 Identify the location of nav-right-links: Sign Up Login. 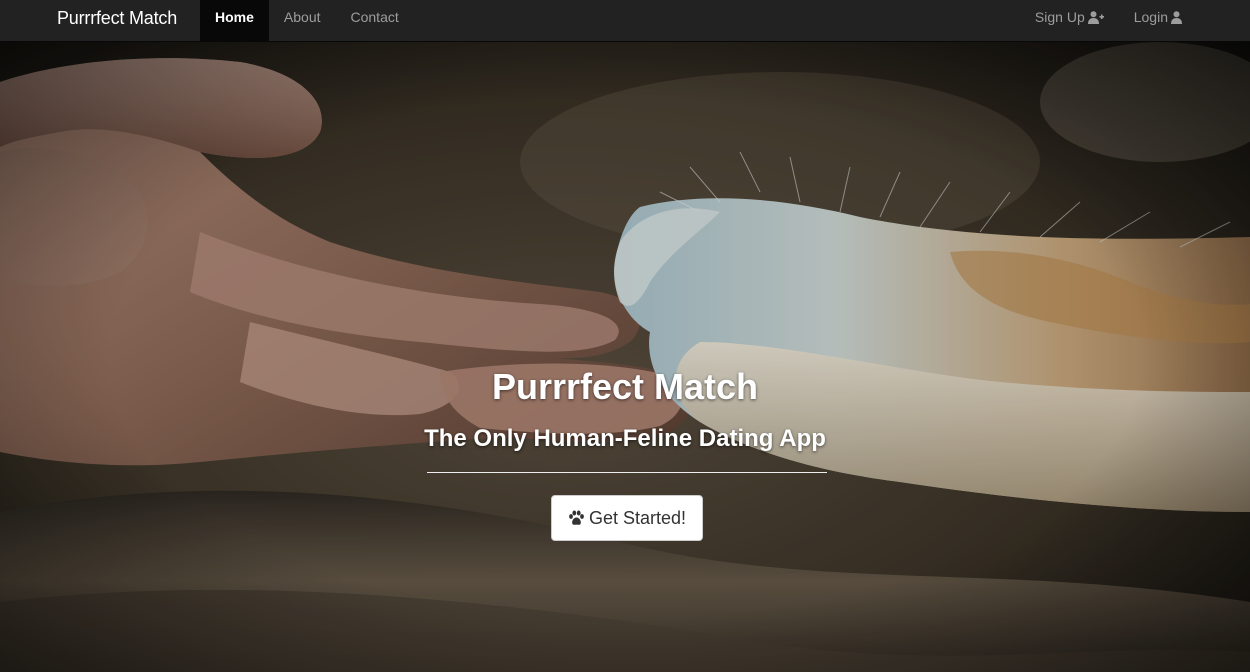
(1108, 20).